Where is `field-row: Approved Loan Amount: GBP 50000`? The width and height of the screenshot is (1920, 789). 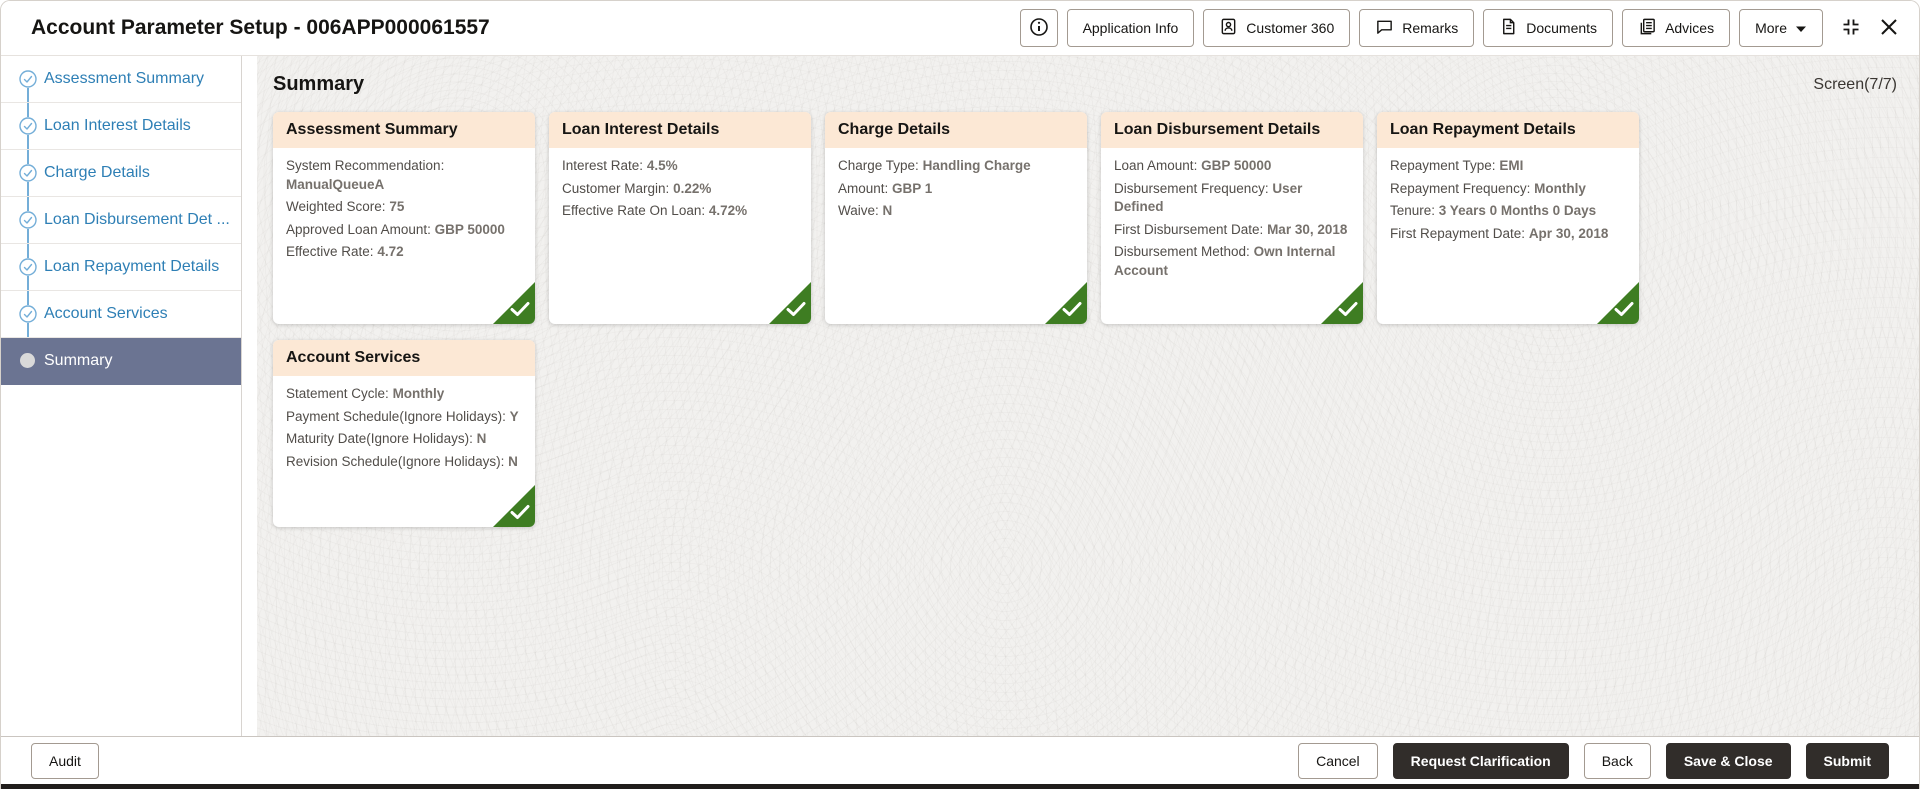 field-row: Approved Loan Amount: GBP 50000 is located at coordinates (395, 229).